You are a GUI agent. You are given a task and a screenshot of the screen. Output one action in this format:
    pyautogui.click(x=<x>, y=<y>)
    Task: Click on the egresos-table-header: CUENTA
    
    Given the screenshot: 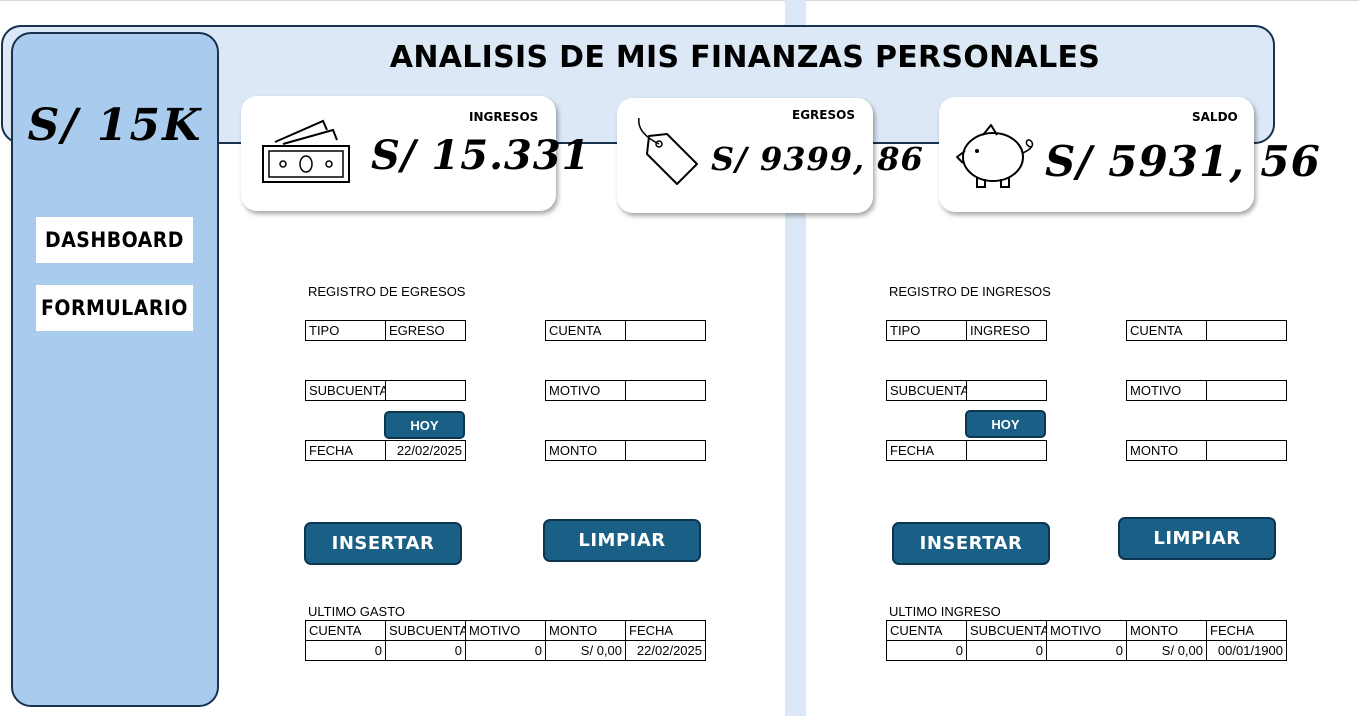 What is the action you would take?
    pyautogui.click(x=345, y=630)
    